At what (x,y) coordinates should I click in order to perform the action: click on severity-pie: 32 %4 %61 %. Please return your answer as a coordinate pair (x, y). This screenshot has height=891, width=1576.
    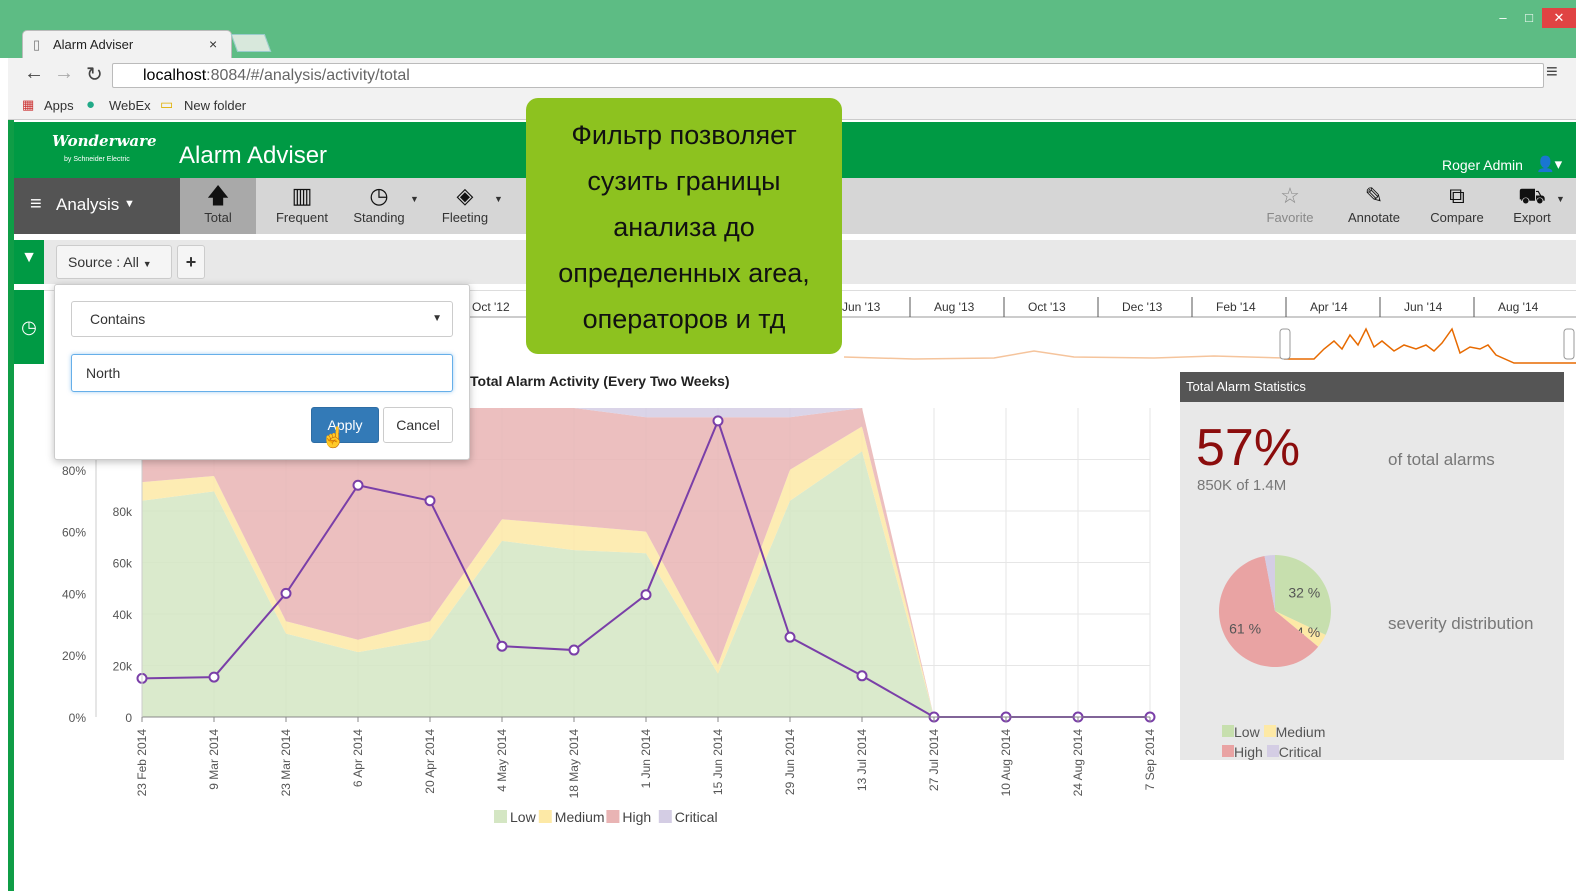
    Looking at the image, I should click on (1275, 611).